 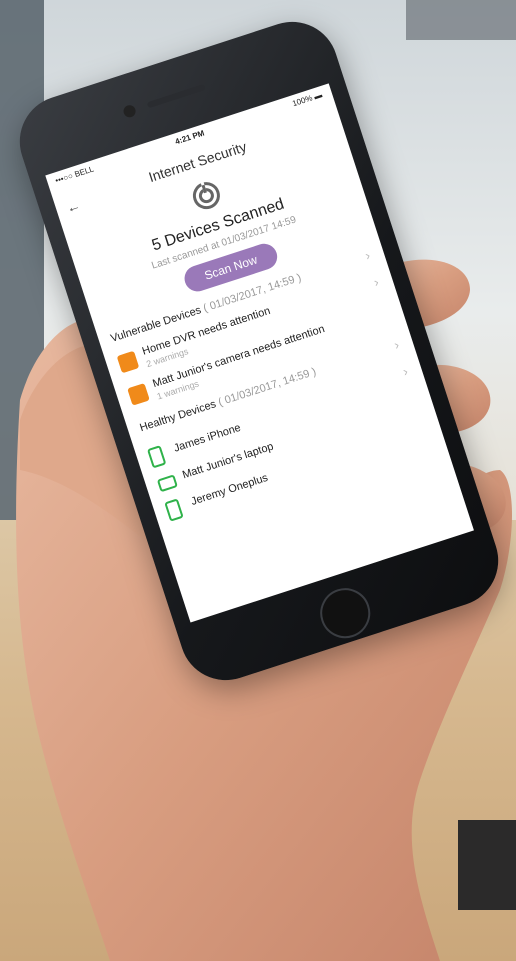 I want to click on security-logo-icon, so click(x=206, y=195).